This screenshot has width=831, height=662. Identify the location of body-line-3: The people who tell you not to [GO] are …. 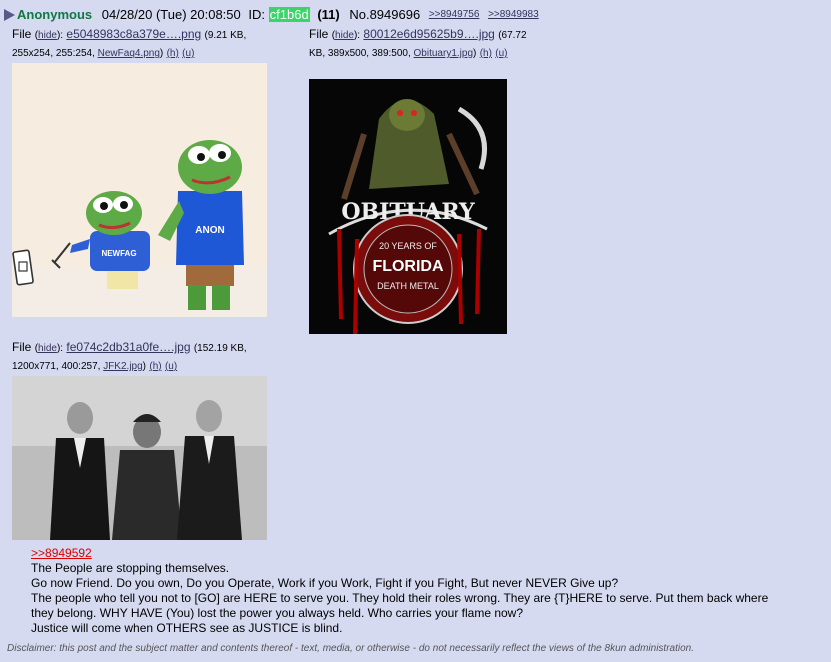
(400, 605).